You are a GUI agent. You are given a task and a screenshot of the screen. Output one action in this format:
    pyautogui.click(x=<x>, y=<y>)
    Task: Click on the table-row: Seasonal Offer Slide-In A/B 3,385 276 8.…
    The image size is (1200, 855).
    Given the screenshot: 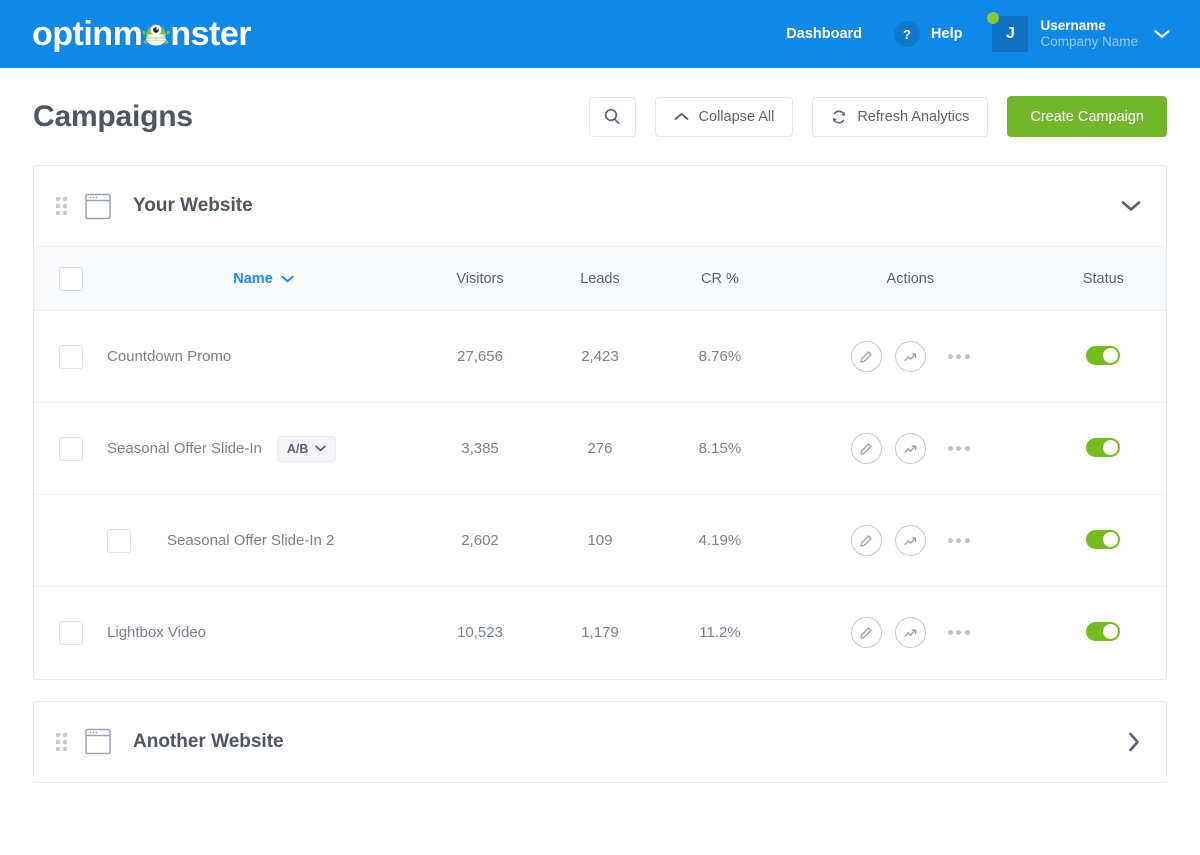 What is the action you would take?
    pyautogui.click(x=600, y=449)
    